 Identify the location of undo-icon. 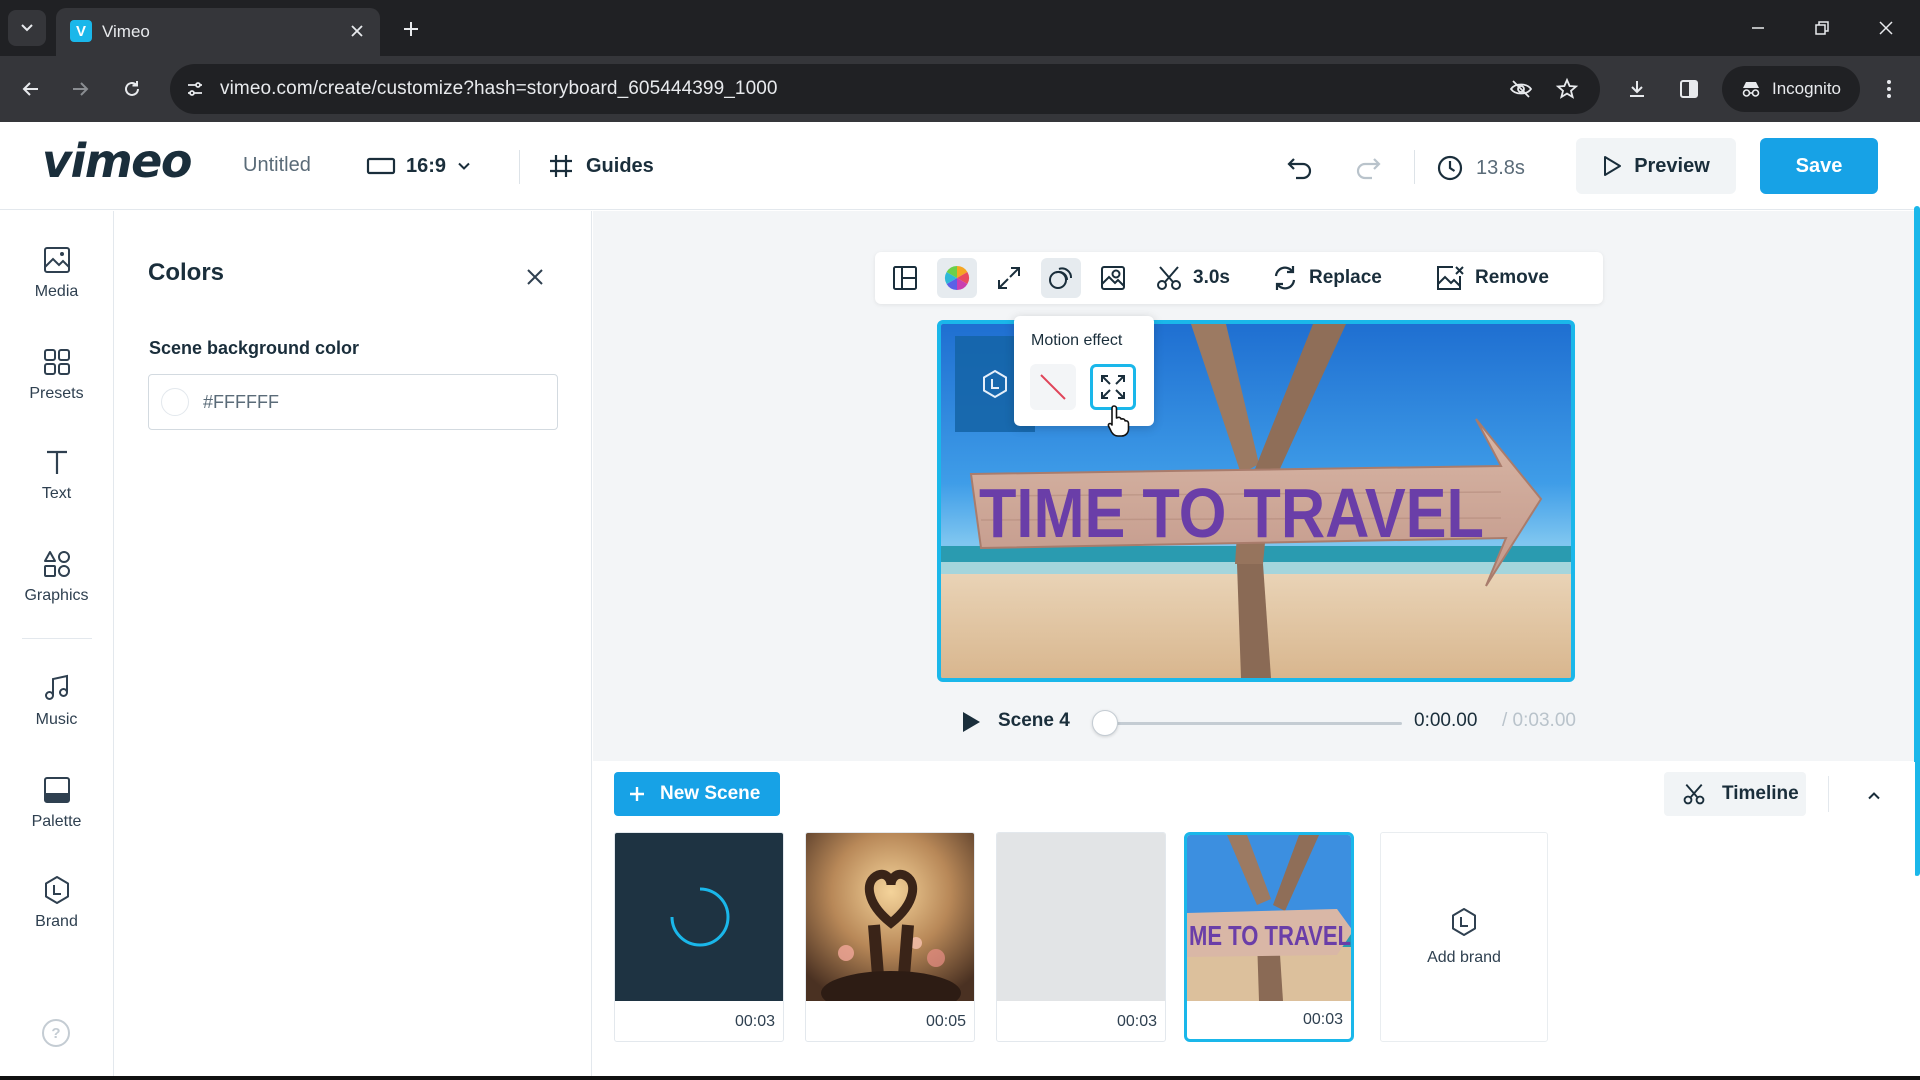
(1299, 169).